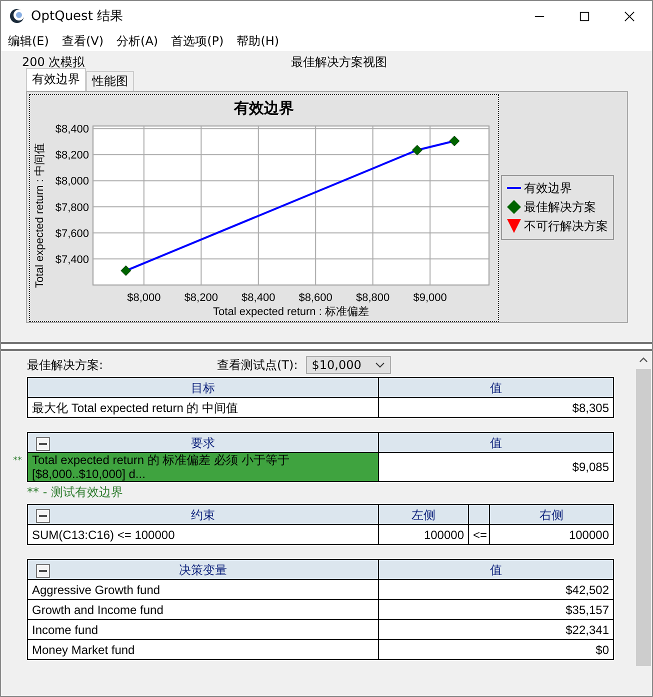  Describe the element at coordinates (203, 408) in the screenshot. I see `table-cell: 最大化 Total expected return 的 中间值` at that location.